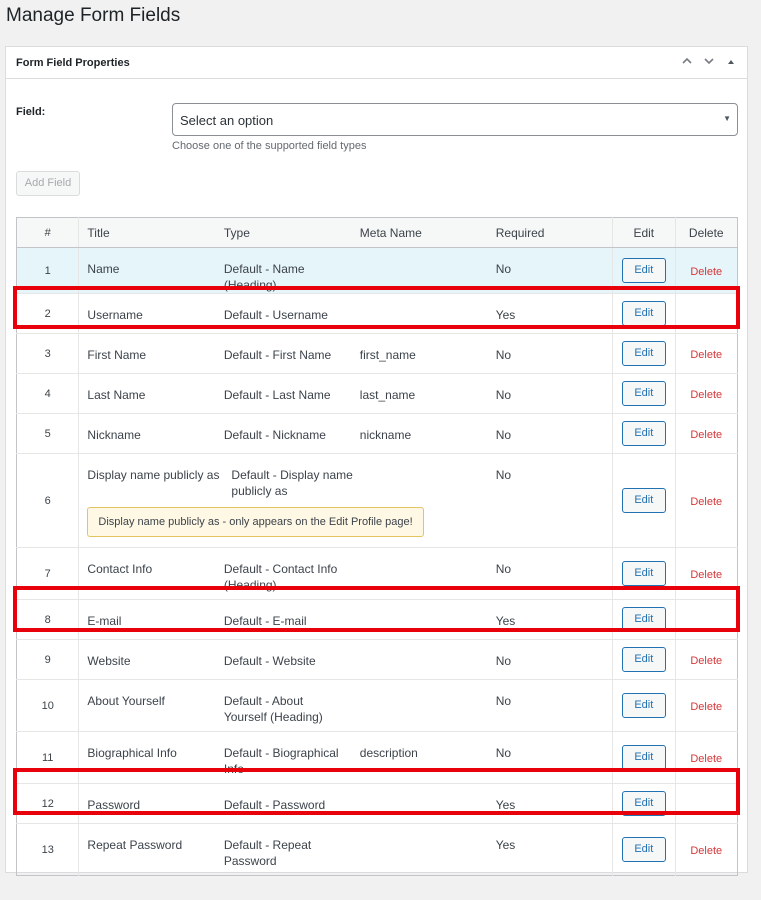 The width and height of the screenshot is (761, 900). What do you see at coordinates (419, 757) in the screenshot?
I see `row-meta-name: description` at bounding box center [419, 757].